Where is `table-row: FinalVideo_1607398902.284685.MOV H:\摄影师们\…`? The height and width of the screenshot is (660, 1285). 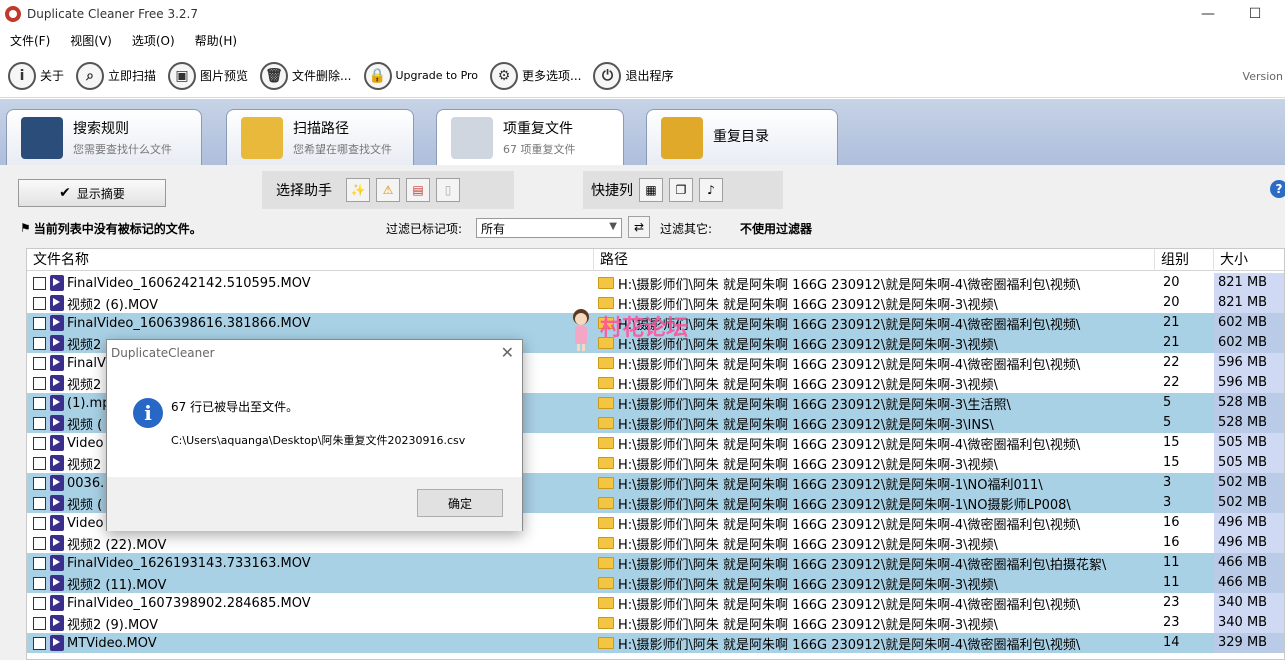
table-row: FinalVideo_1607398902.284685.MOV H:\摄影师们\… is located at coordinates (655, 603).